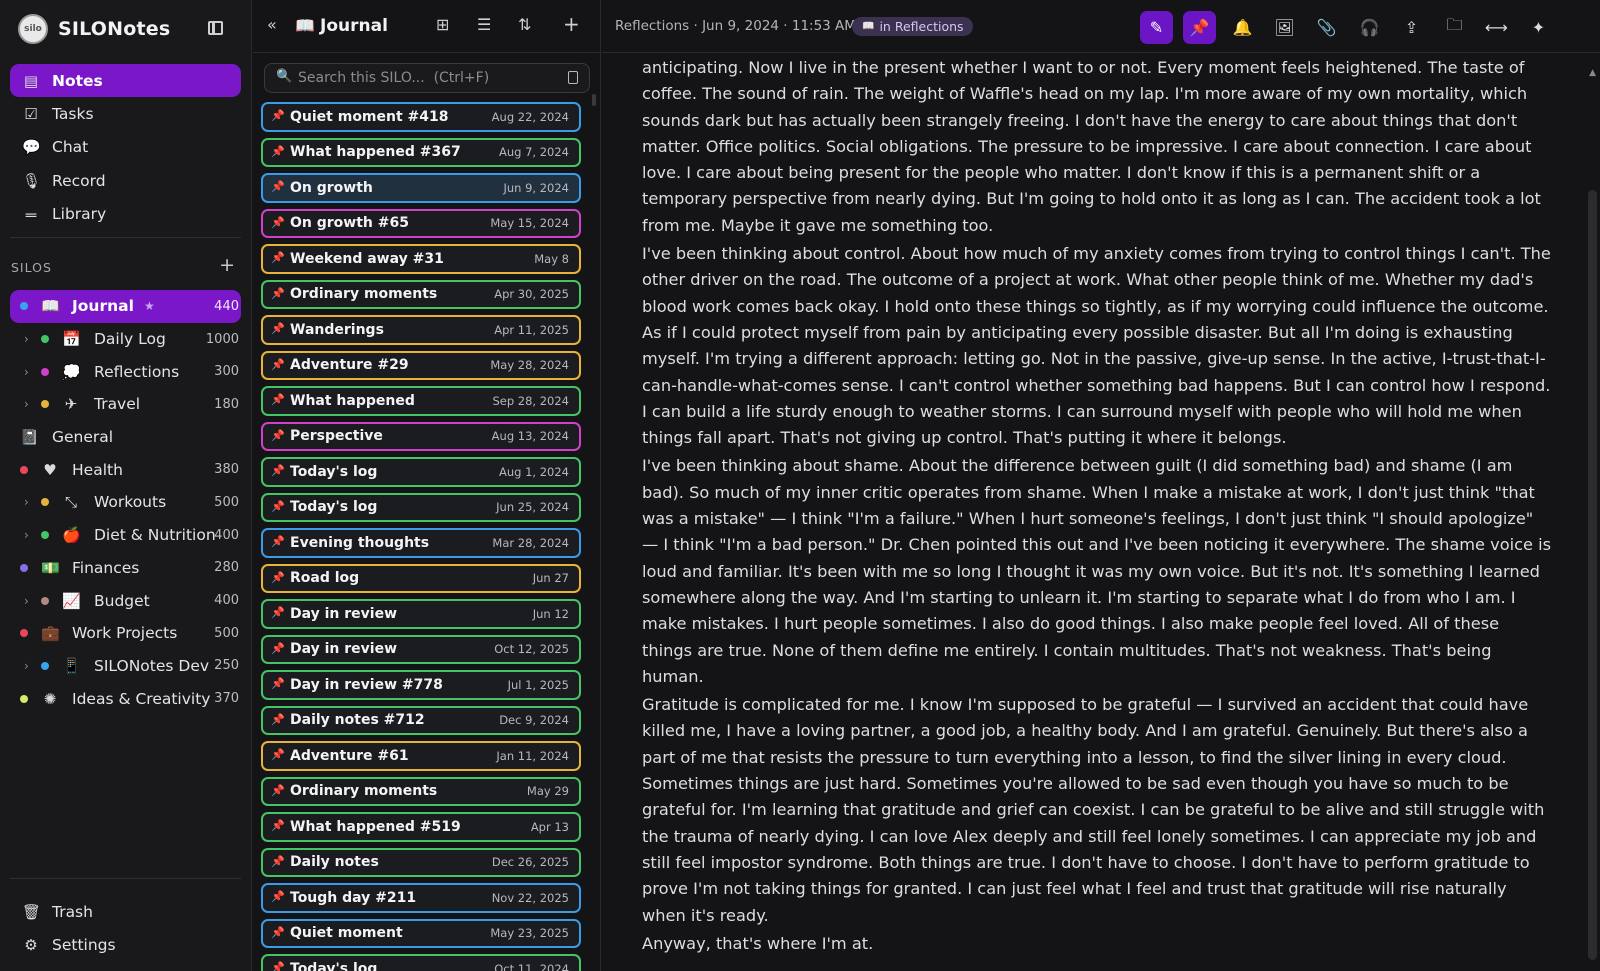 Image resolution: width=1600 pixels, height=971 pixels. Describe the element at coordinates (421, 188) in the screenshot. I see `note-list-item: 📌 On growth Jun 9, 2024` at that location.